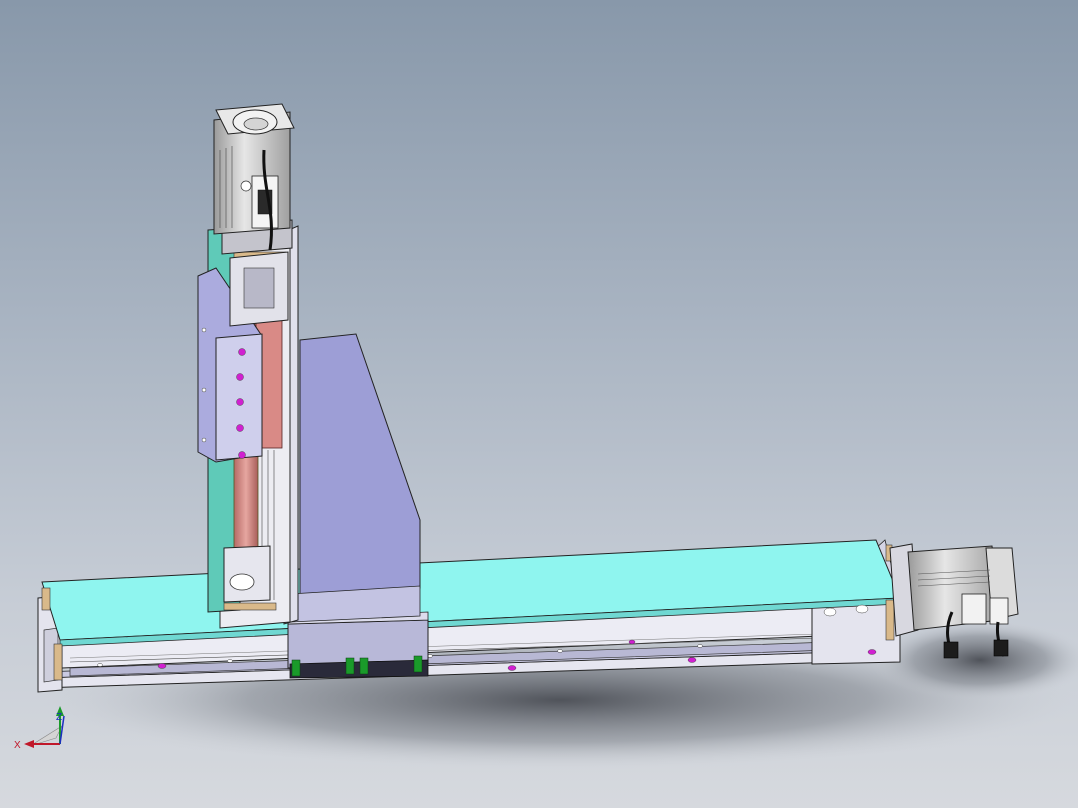  What do you see at coordinates (259, 288) in the screenshot?
I see `coupling-window` at bounding box center [259, 288].